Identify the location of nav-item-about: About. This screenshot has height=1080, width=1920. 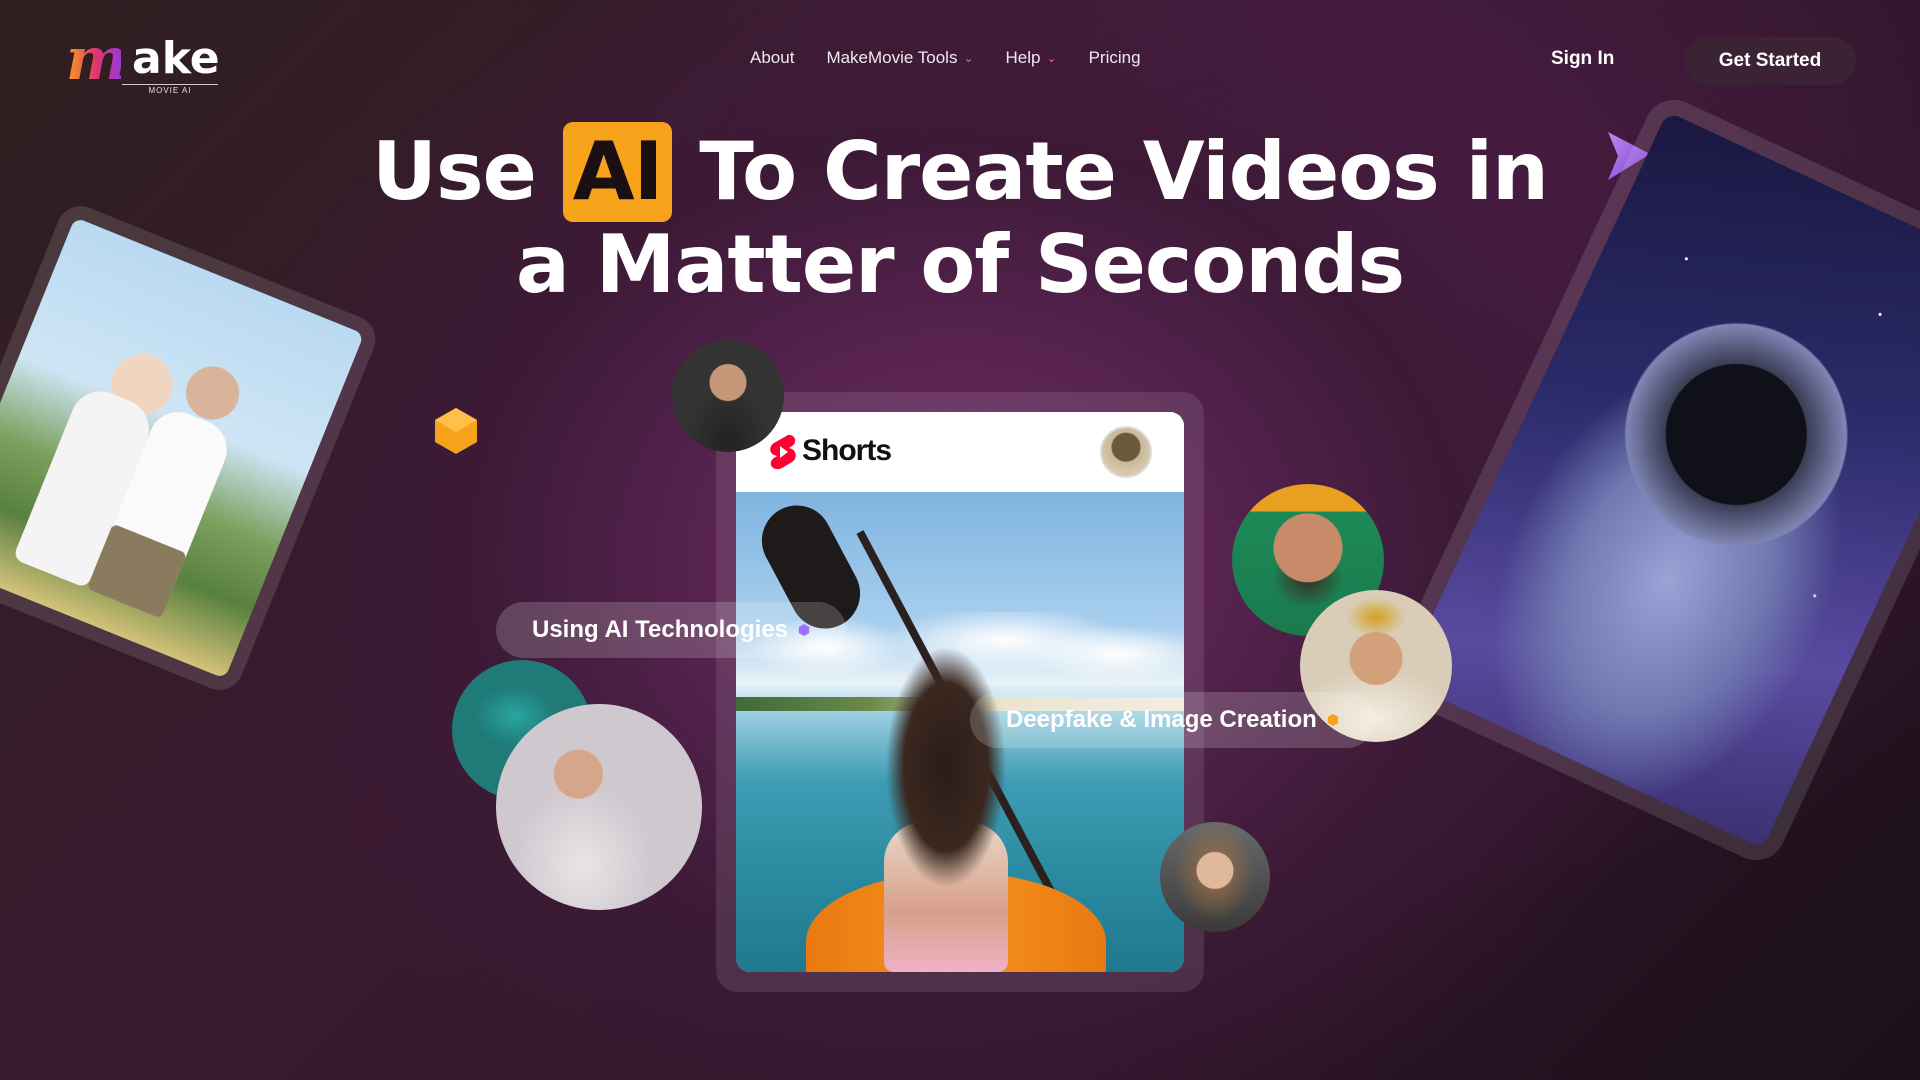
(772, 58).